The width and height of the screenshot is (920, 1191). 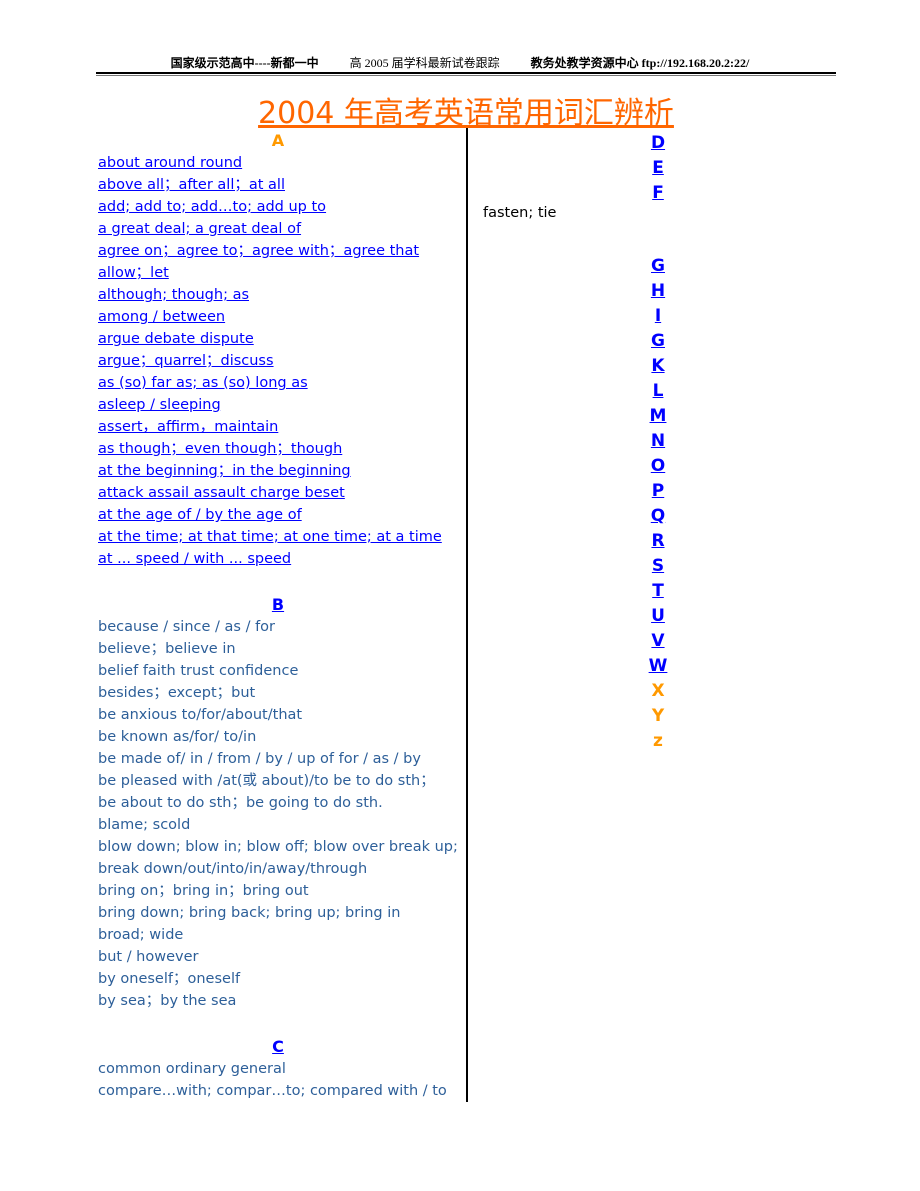 What do you see at coordinates (169, 979) in the screenshot?
I see `phrase-item: by oneself；oneself` at bounding box center [169, 979].